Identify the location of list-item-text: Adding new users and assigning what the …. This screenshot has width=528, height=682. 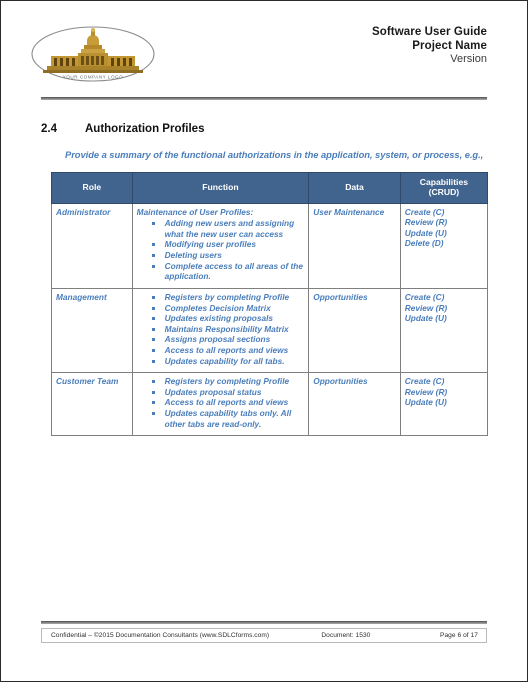
(229, 228).